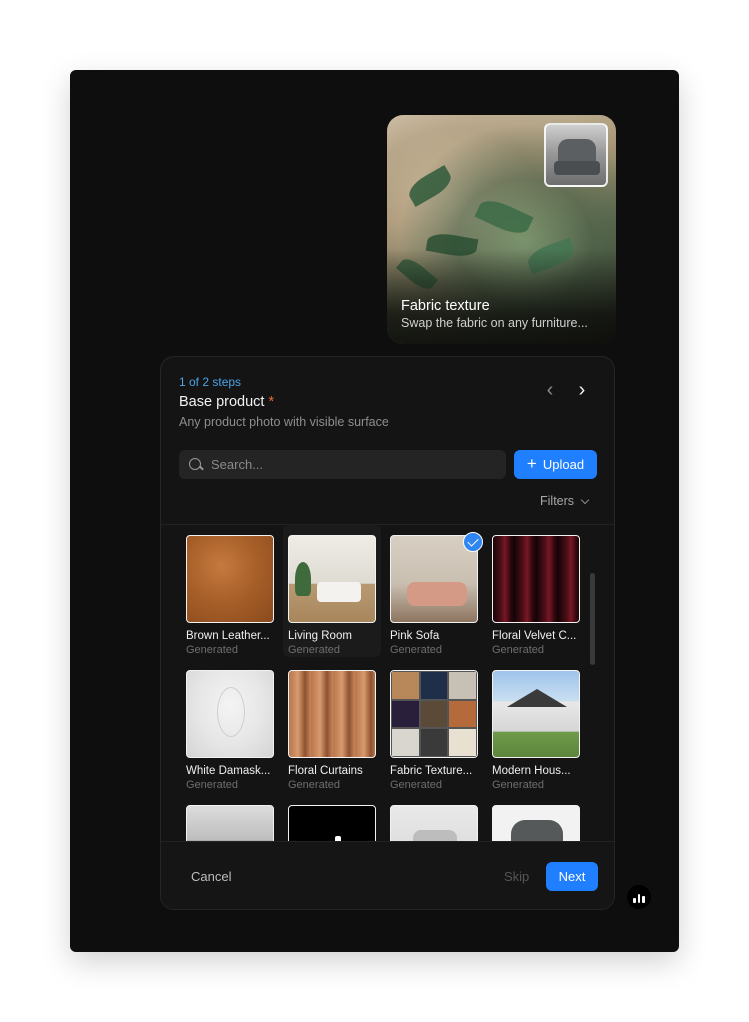  I want to click on search-input, so click(351, 464).